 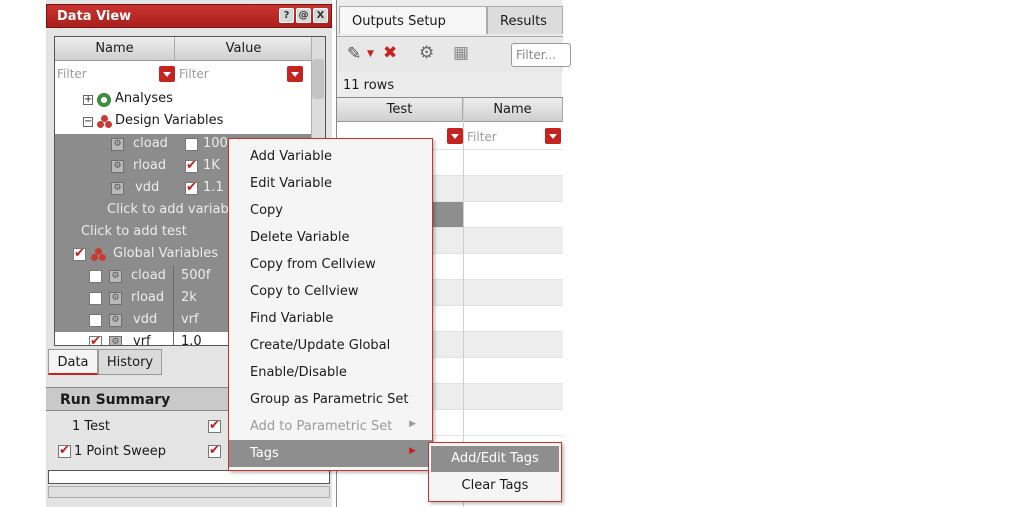 I want to click on help-button: ?, so click(x=286, y=15).